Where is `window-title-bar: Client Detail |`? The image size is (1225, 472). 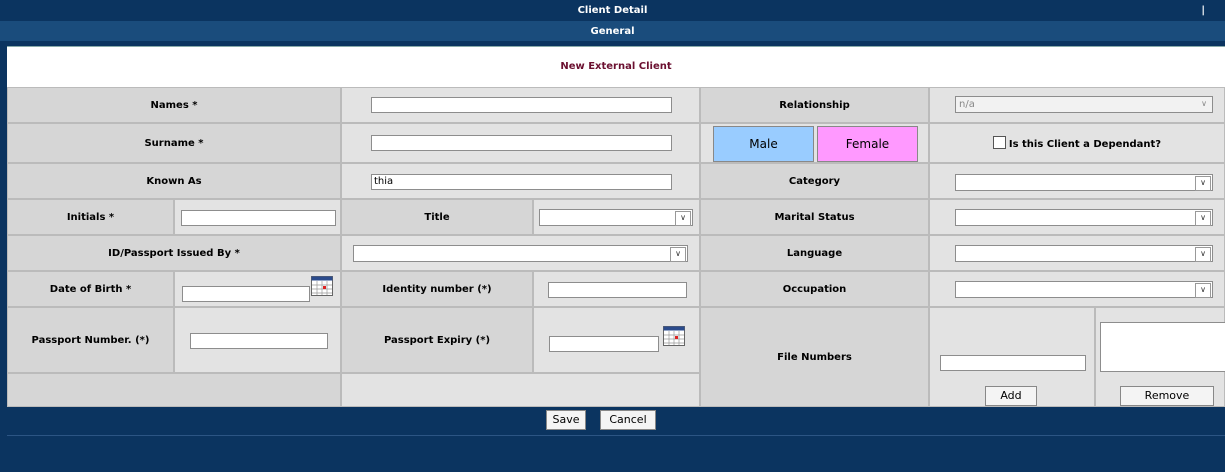
window-title-bar: Client Detail | is located at coordinates (612, 10).